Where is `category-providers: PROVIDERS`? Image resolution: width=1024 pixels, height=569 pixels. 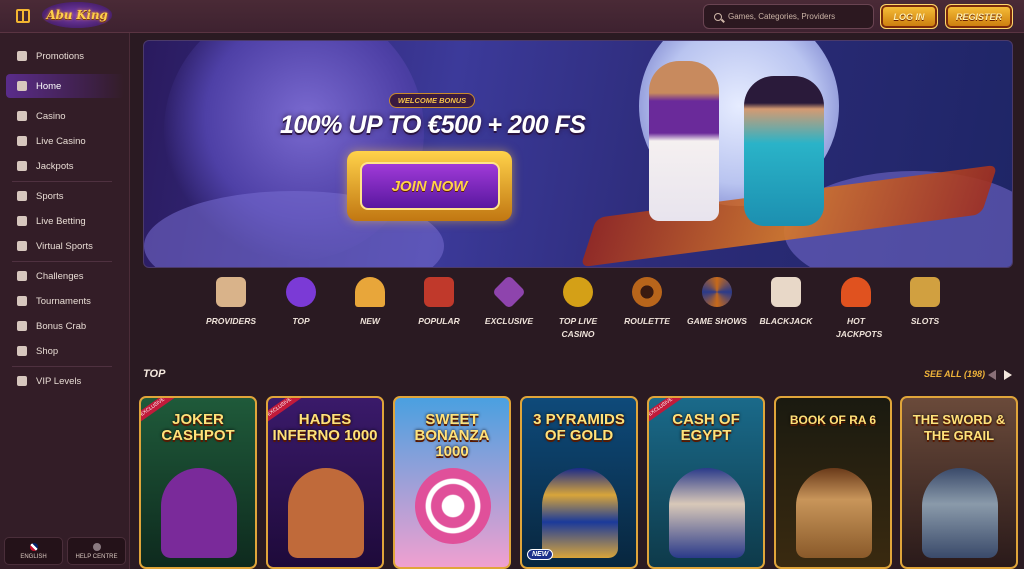
category-providers: PROVIDERS is located at coordinates (231, 302).